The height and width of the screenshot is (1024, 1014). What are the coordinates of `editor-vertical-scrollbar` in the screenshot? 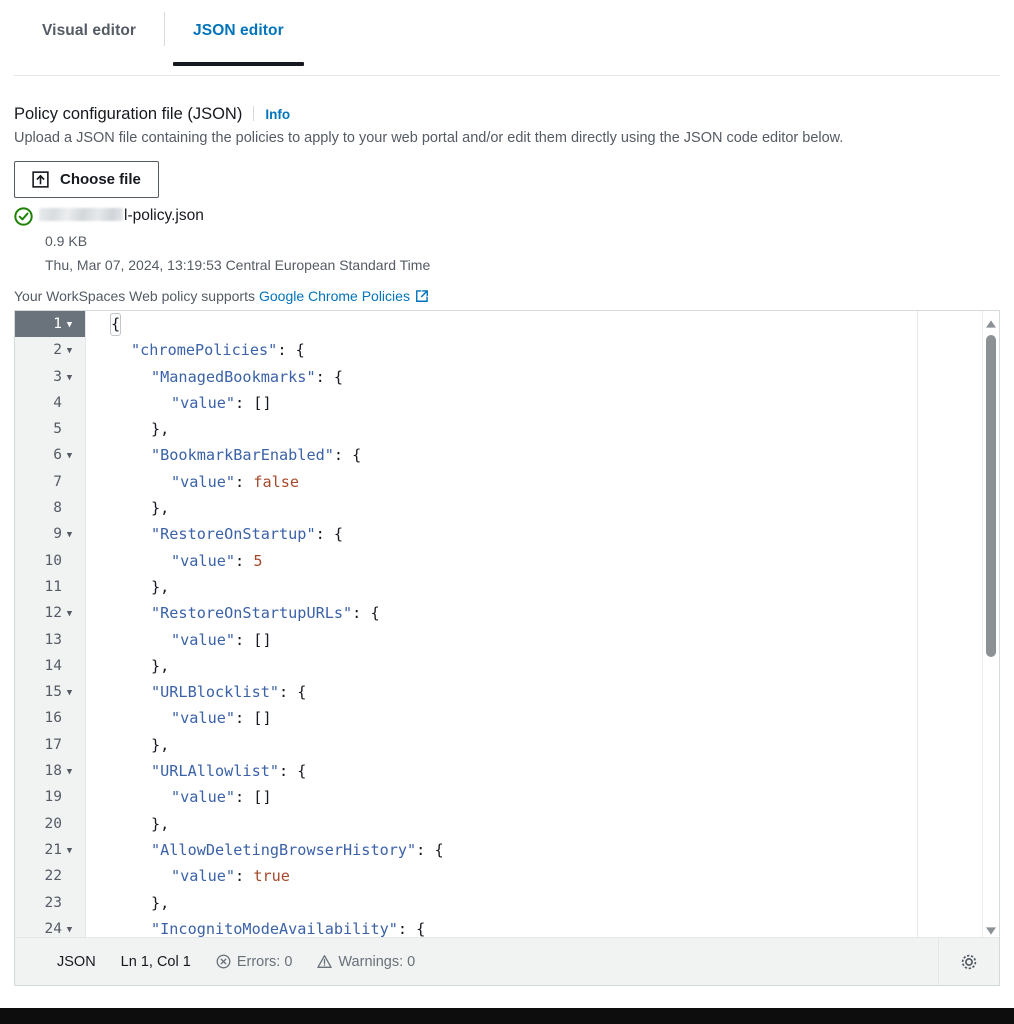 It's located at (990, 625).